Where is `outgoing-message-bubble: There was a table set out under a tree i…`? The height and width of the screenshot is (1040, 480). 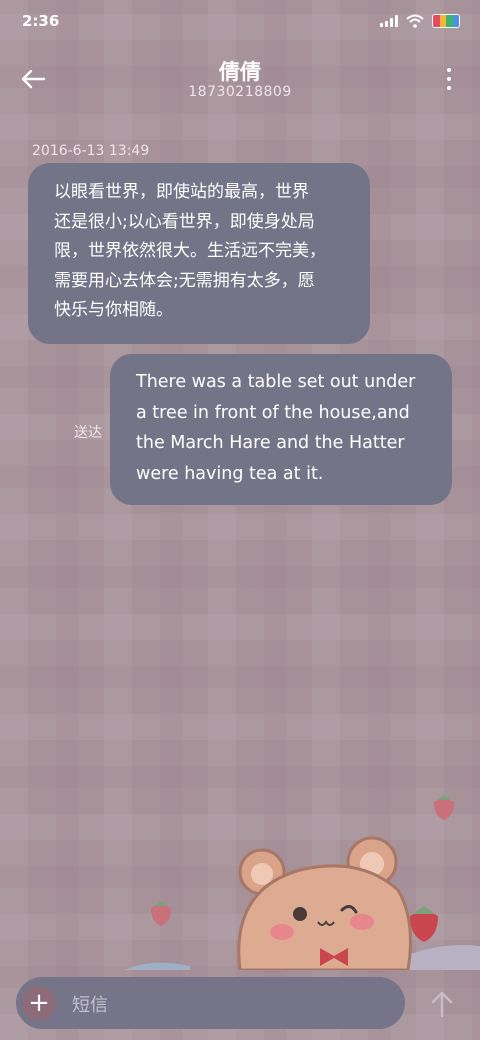
outgoing-message-bubble: There was a table set out under a tree i… is located at coordinates (281, 429).